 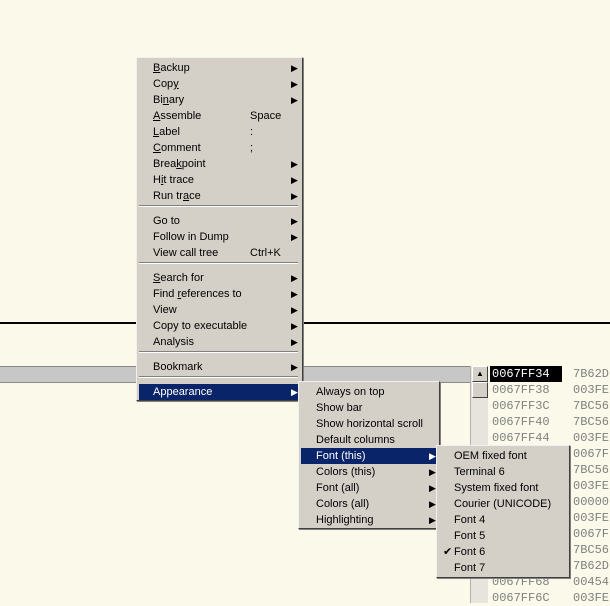 I want to click on menu-item: System fixed font, so click(x=503, y=488).